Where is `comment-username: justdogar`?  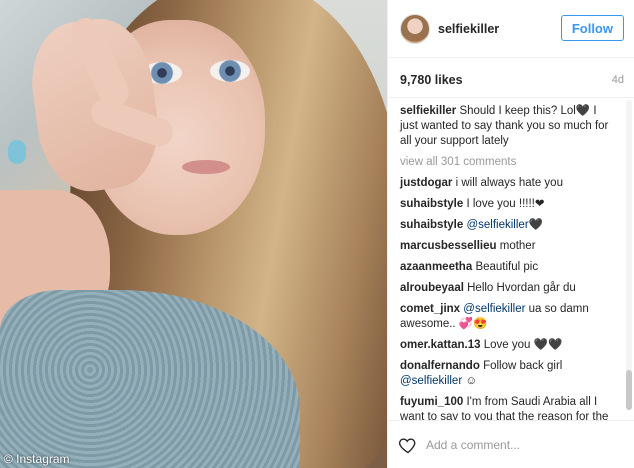
comment-username: justdogar is located at coordinates (426, 183).